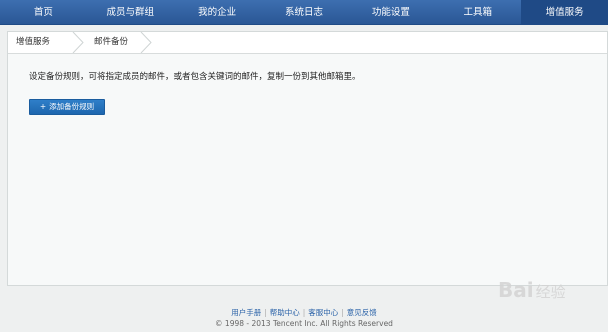 This screenshot has width=608, height=332. I want to click on breadcrumb: 增值服务 邮件备份, so click(307, 43).